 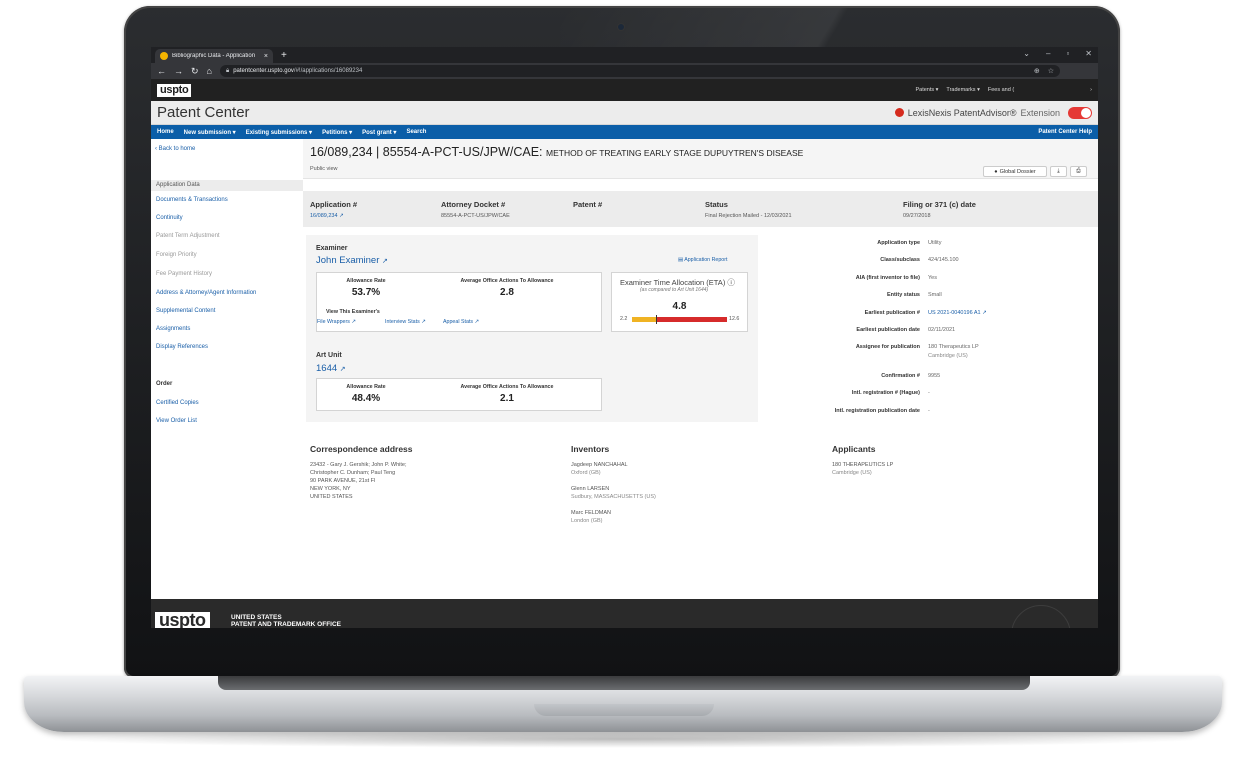 What do you see at coordinates (1088, 53) in the screenshot?
I see `close-icon: ✕` at bounding box center [1088, 53].